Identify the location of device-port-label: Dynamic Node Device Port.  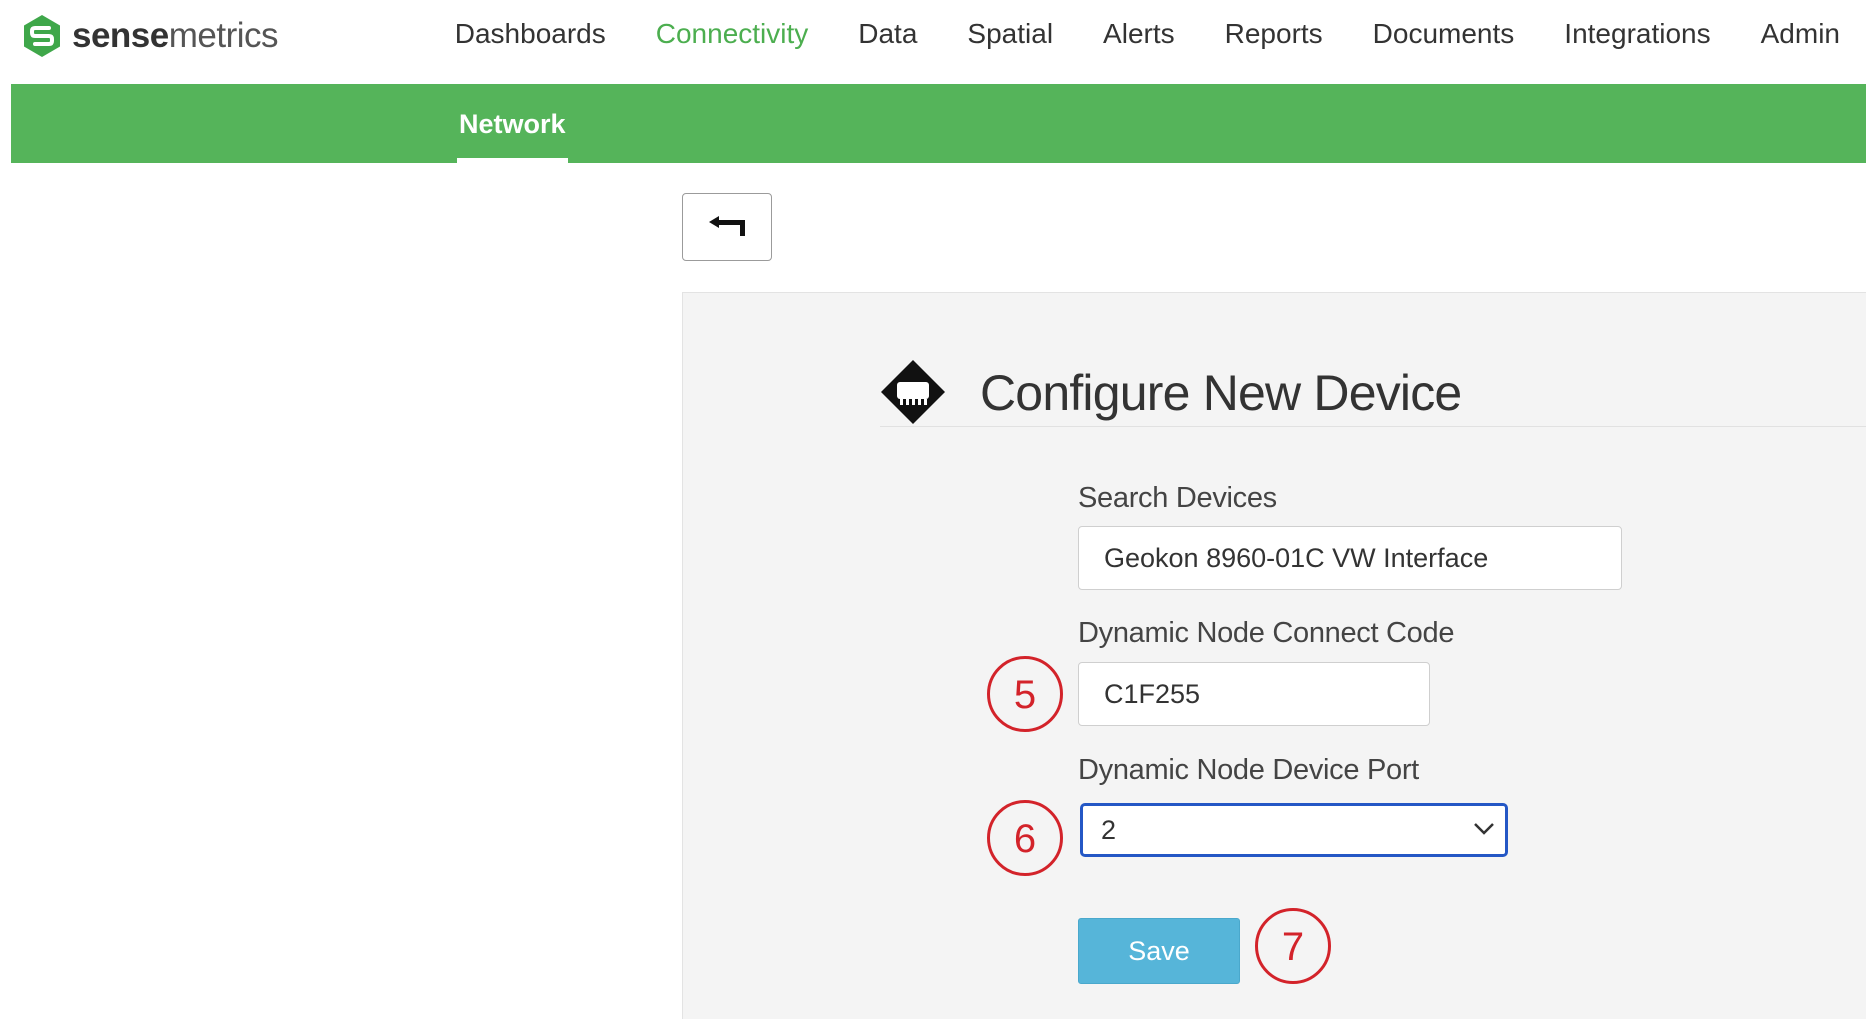
(1248, 770).